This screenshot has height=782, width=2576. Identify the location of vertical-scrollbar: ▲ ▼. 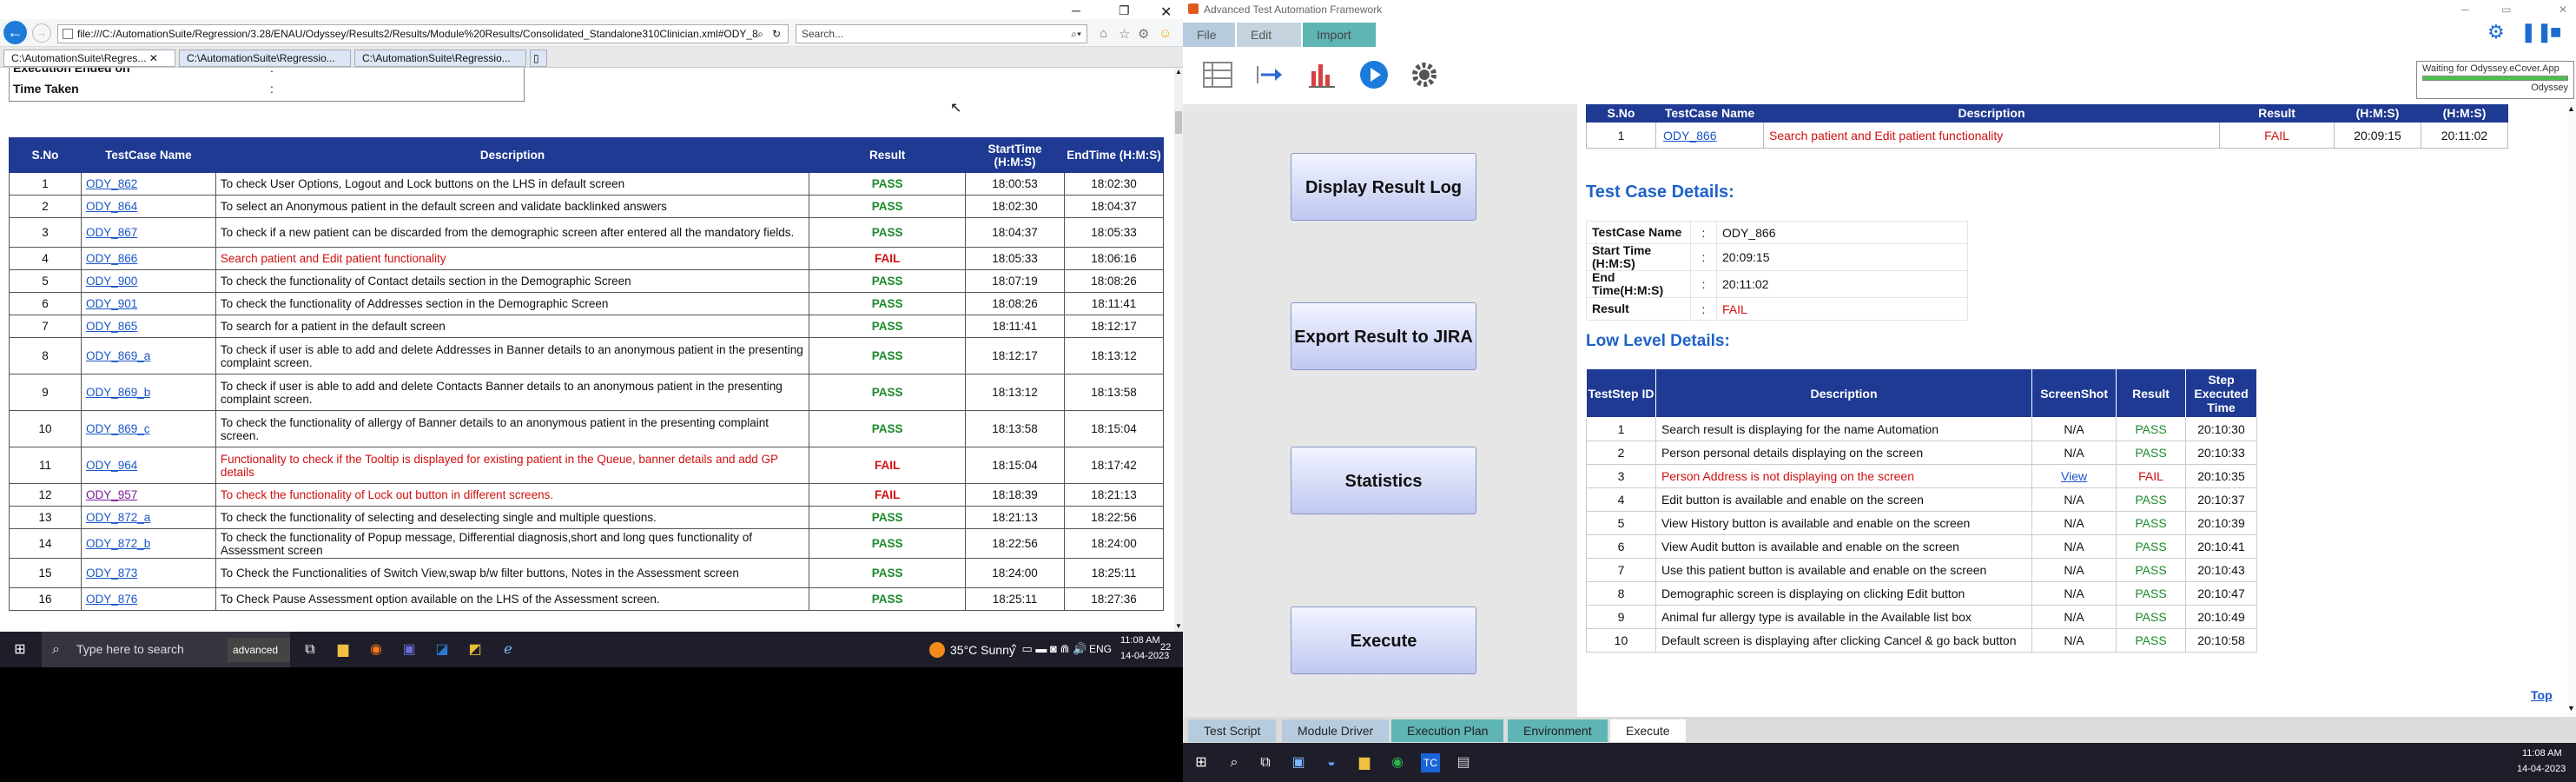
(1178, 350).